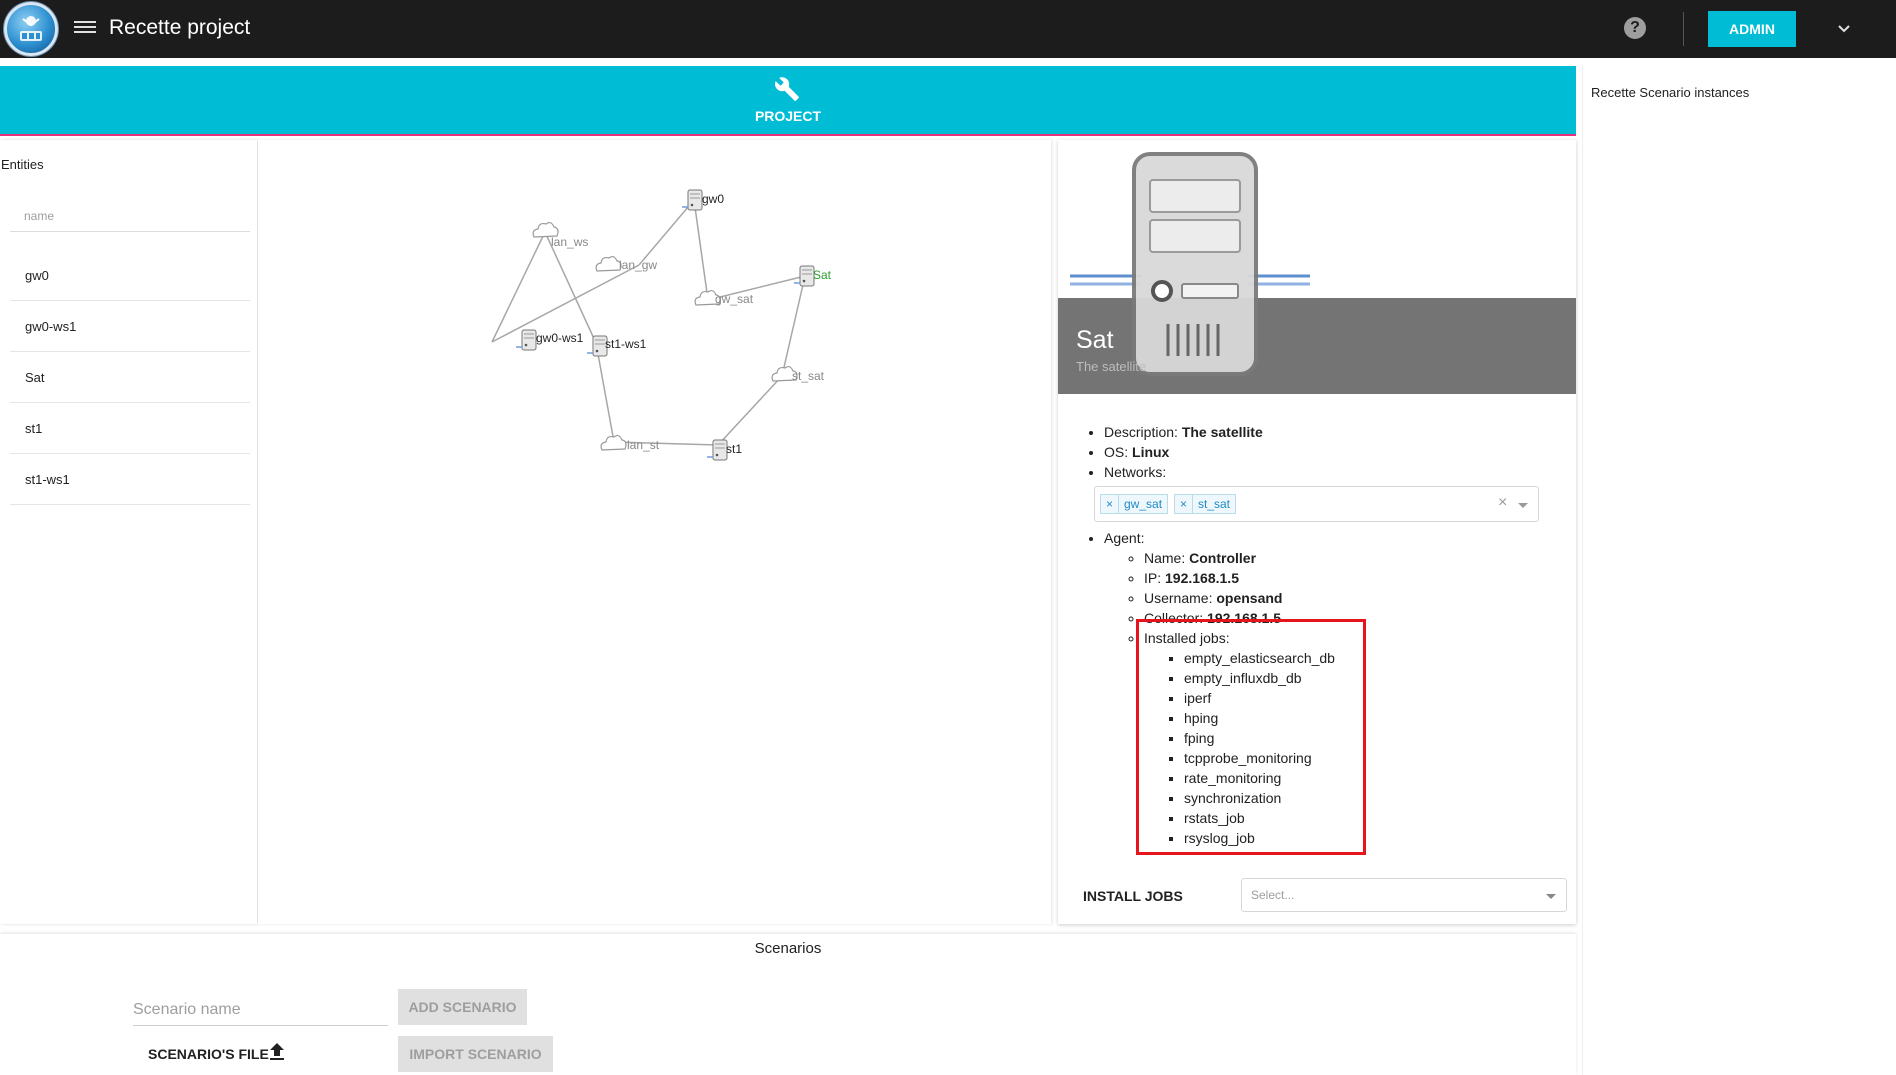  Describe the element at coordinates (130, 275) in the screenshot. I see `entity-item-gw0: gw0` at that location.